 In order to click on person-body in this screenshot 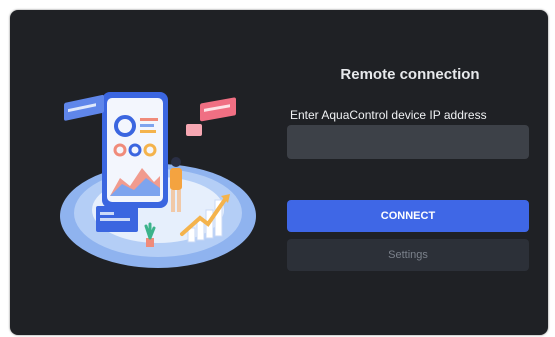, I will do `click(176, 179)`.